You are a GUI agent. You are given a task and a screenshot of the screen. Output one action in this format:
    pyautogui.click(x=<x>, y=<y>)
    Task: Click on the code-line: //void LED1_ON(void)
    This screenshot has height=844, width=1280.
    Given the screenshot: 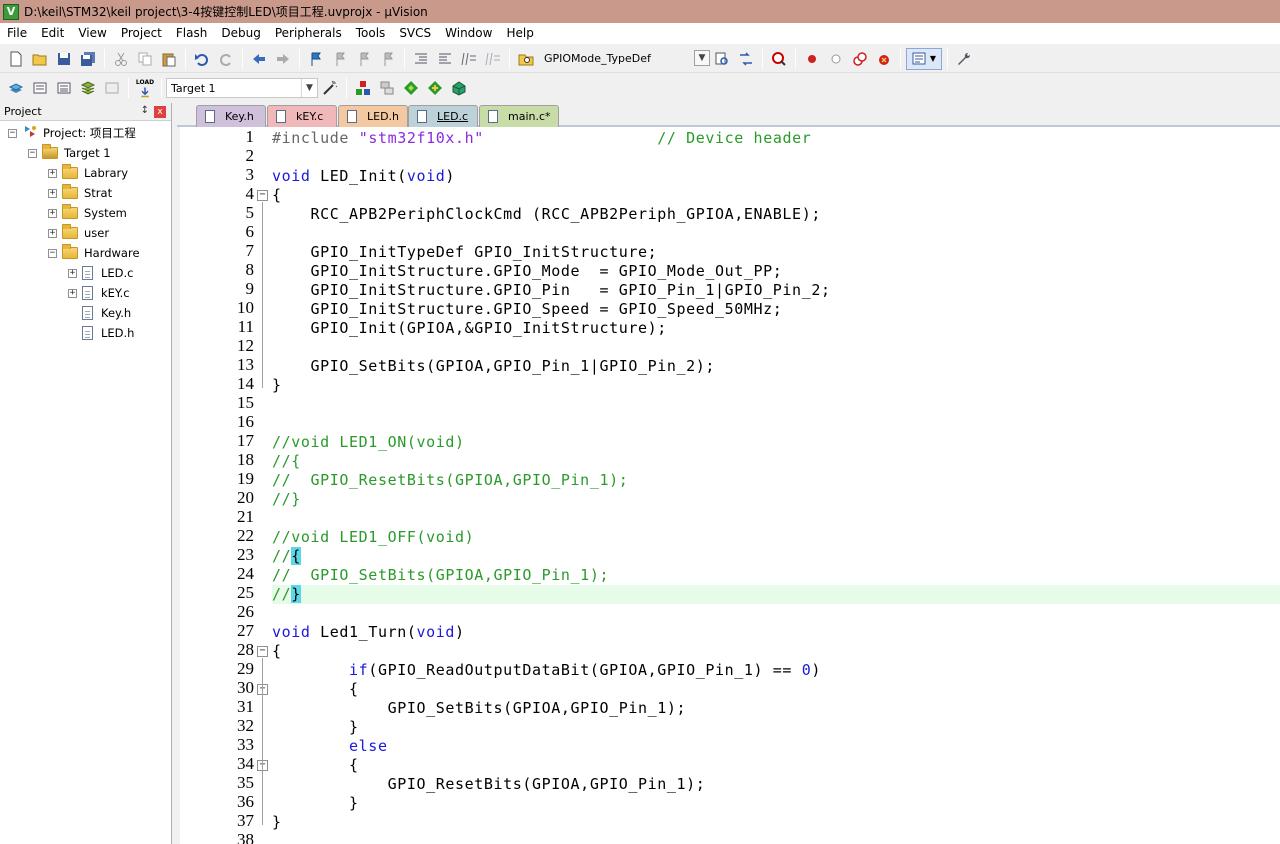 What is the action you would take?
    pyautogui.click(x=368, y=442)
    